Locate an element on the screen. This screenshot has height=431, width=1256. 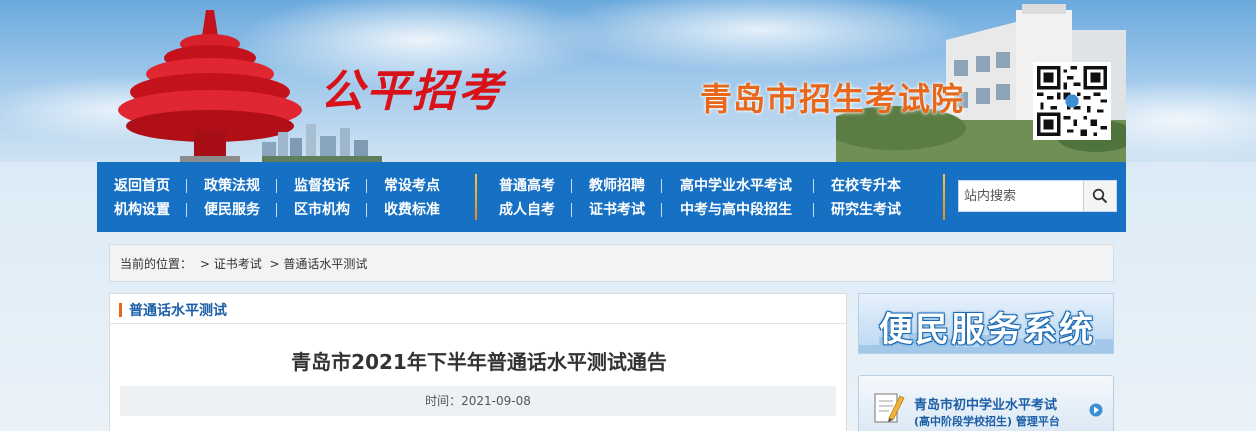
platform-title: 青岛市初中学业水平考试 is located at coordinates (986, 405).